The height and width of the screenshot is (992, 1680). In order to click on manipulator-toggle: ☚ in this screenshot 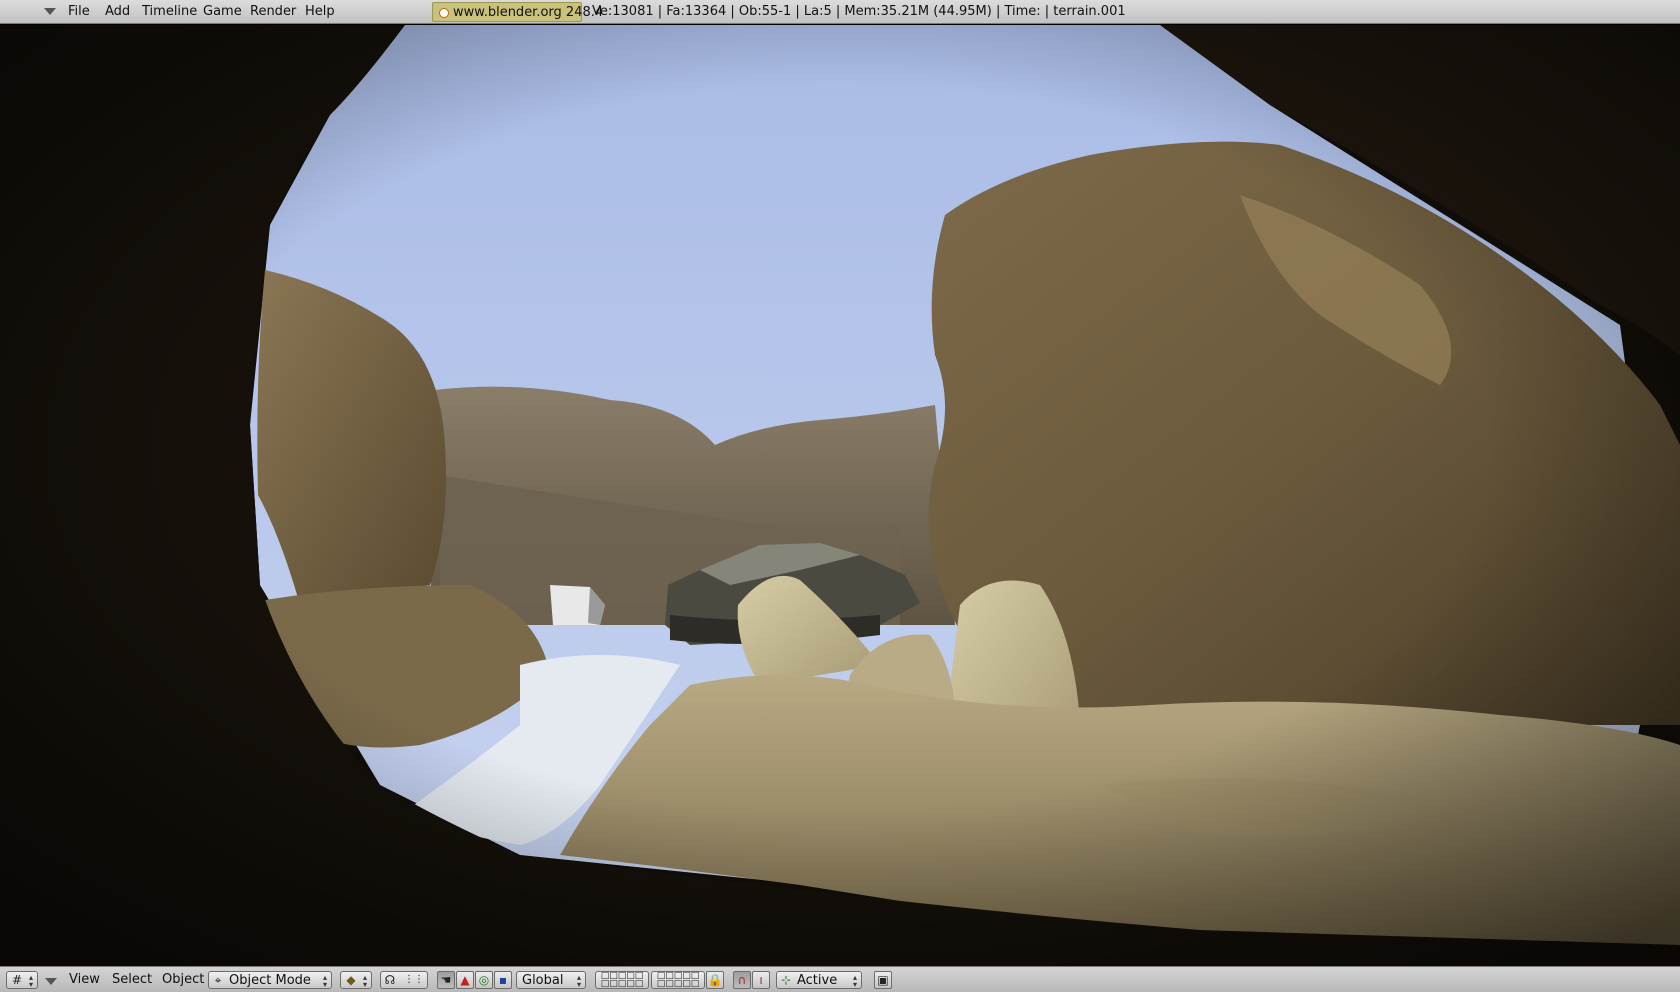, I will do `click(446, 980)`.